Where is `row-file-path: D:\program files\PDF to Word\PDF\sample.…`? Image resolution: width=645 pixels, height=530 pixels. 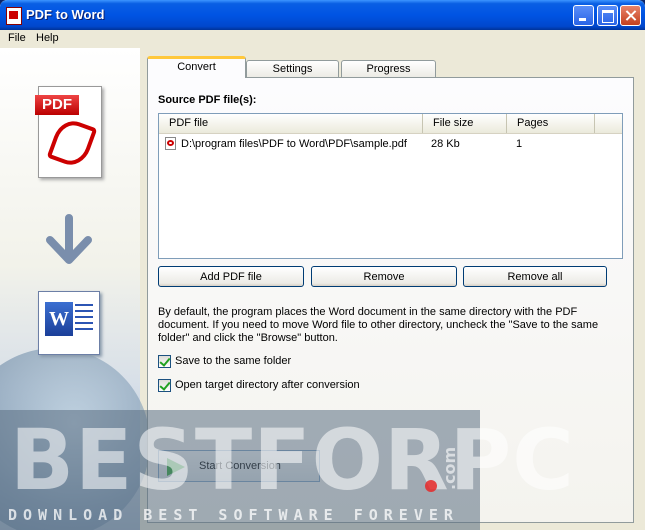
row-file-path: D:\program files\PDF to Word\PDF\sample.… is located at coordinates (294, 144).